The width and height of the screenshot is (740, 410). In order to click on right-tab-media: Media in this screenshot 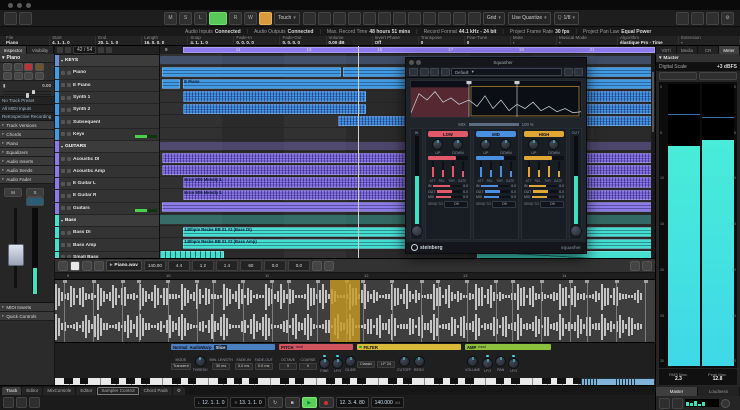, I will do `click(687, 50)`.